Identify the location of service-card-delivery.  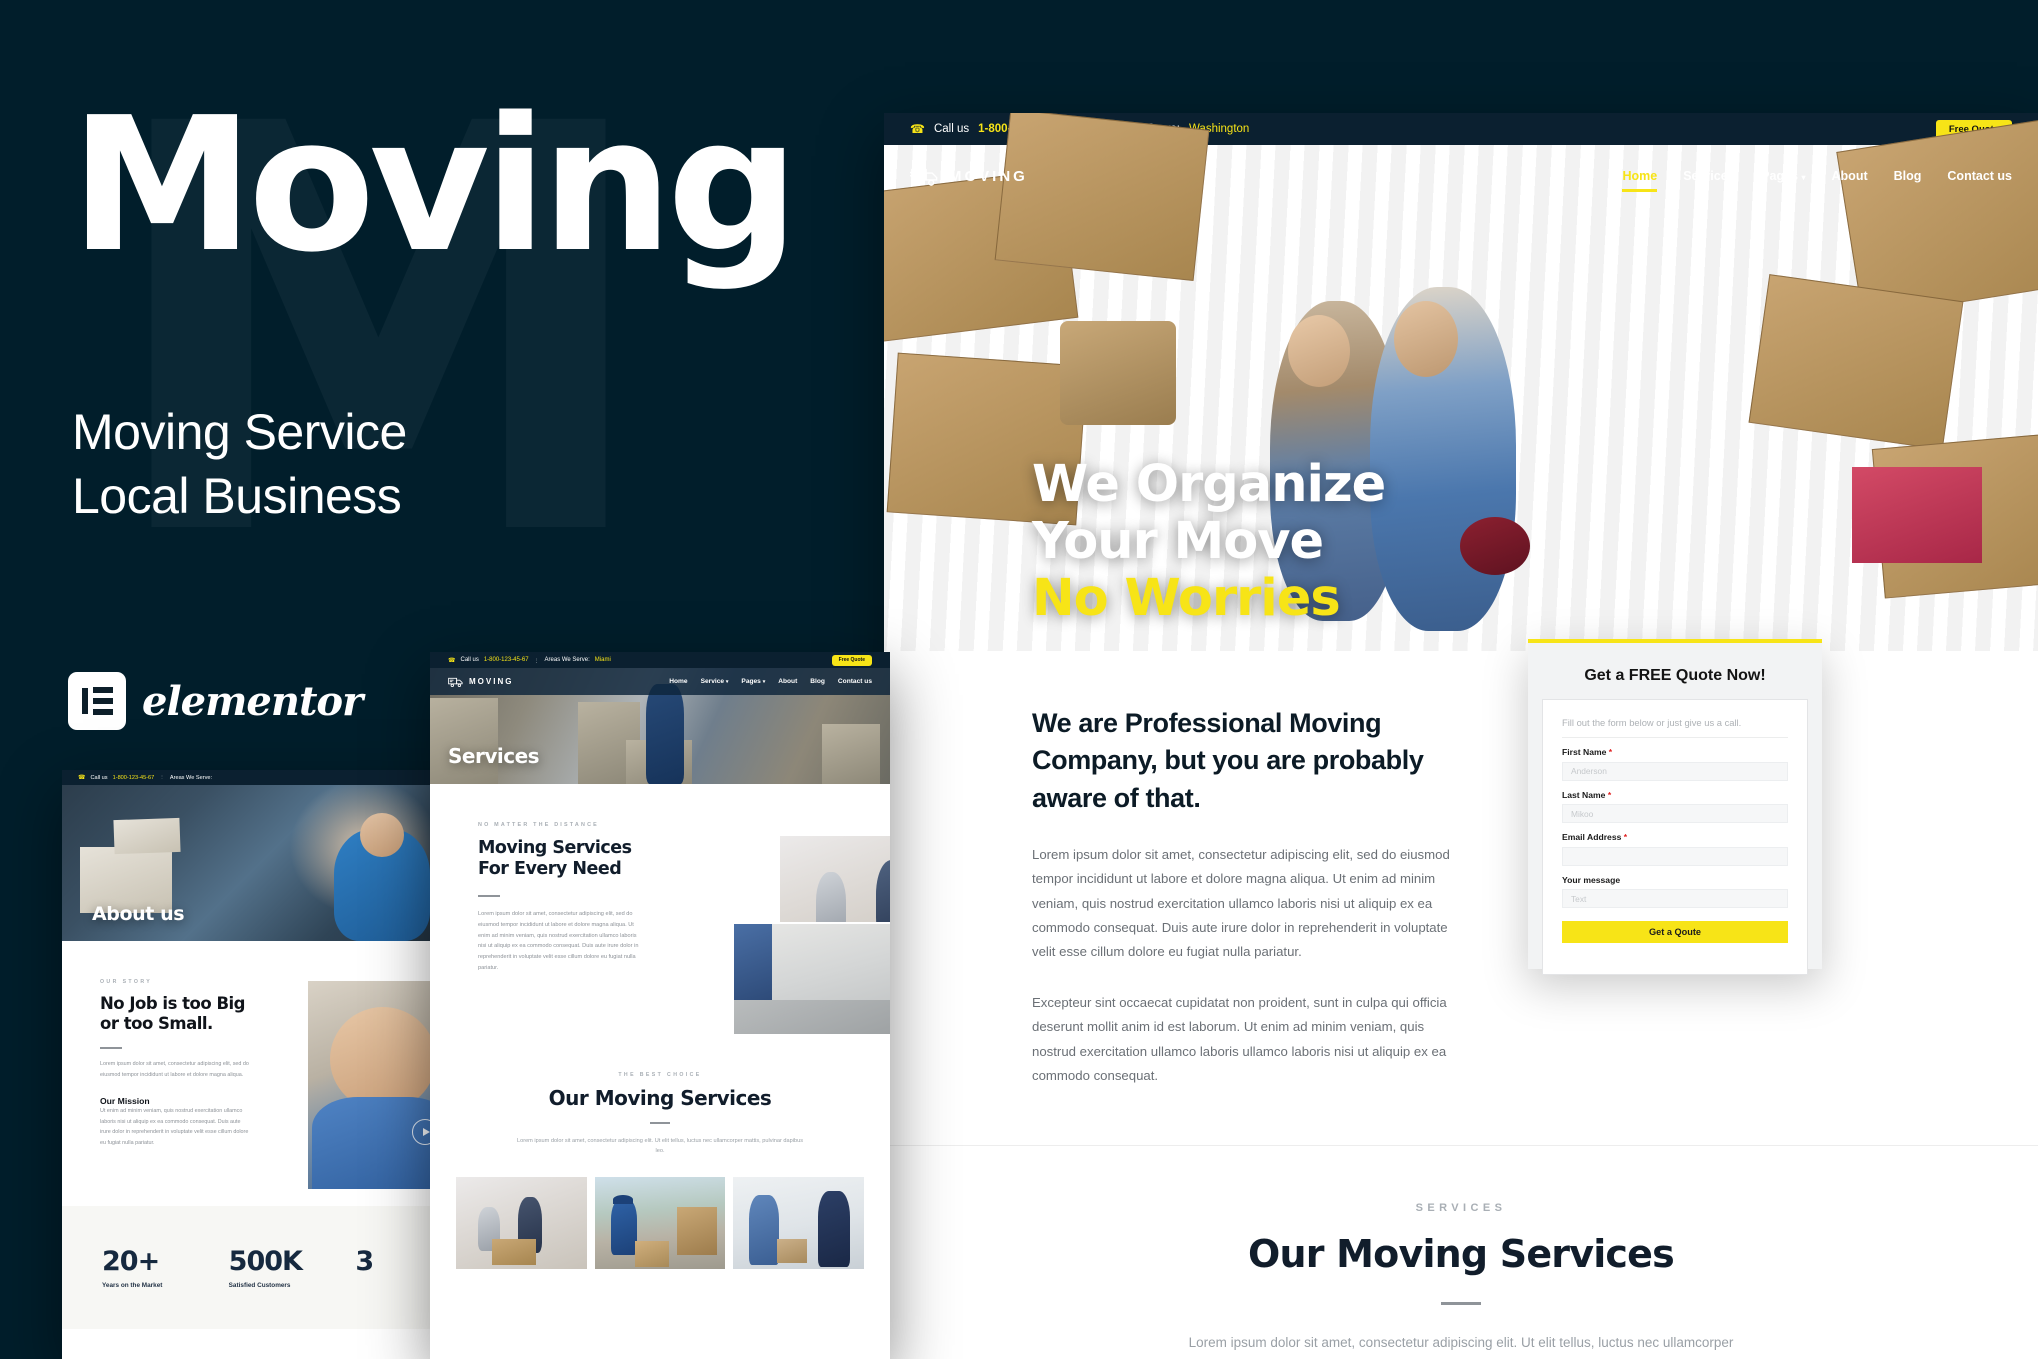
(660, 1222).